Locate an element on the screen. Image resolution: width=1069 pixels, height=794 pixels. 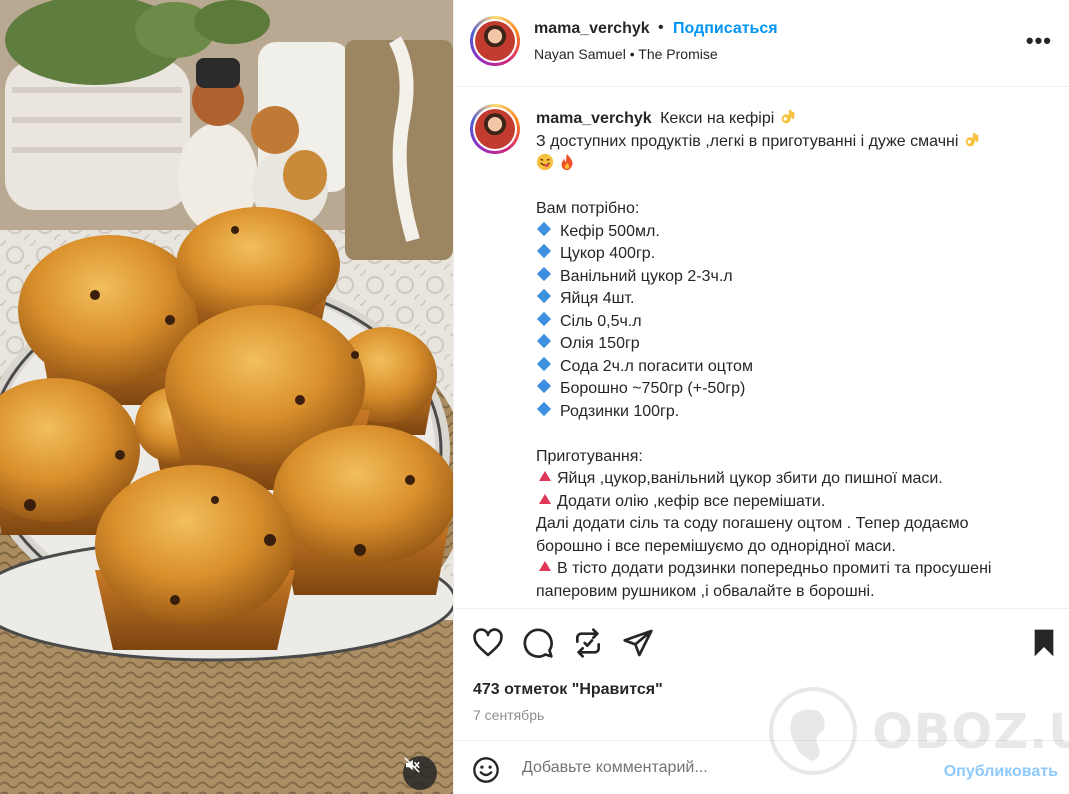
preparation-heading: Приготування: is located at coordinates (589, 456).